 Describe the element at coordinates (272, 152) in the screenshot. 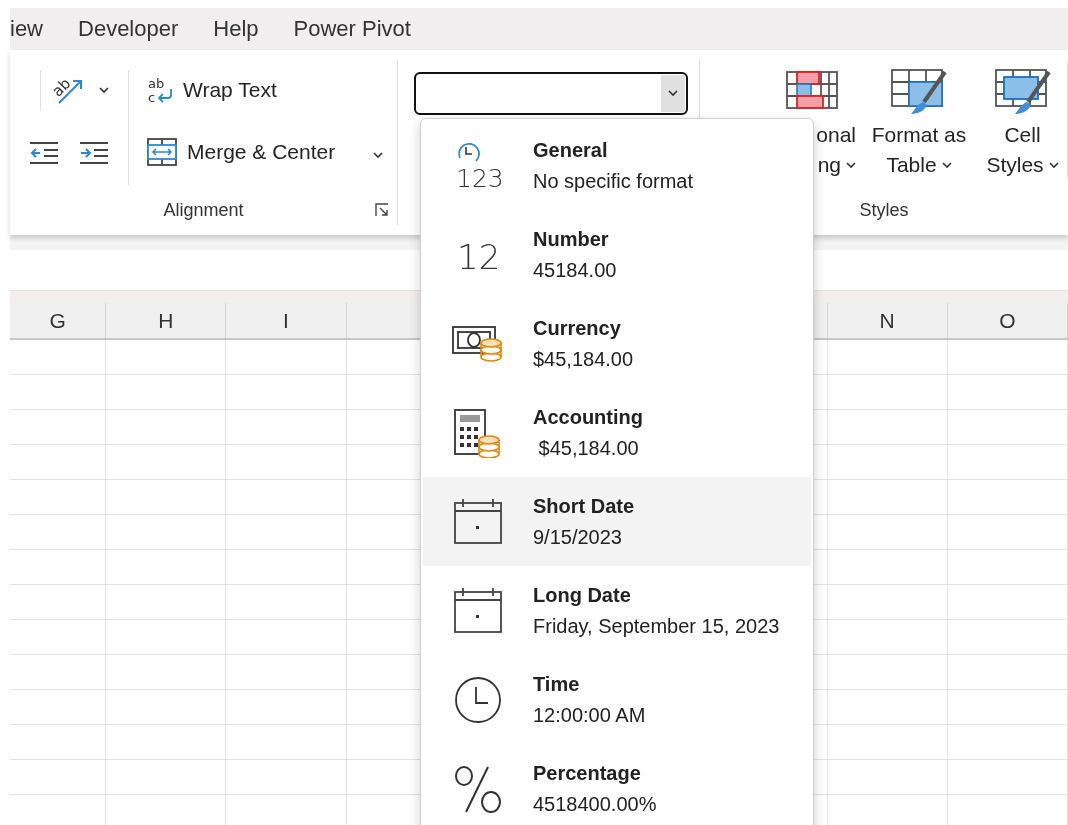

I see `merge-center-button: Merge & Center` at that location.